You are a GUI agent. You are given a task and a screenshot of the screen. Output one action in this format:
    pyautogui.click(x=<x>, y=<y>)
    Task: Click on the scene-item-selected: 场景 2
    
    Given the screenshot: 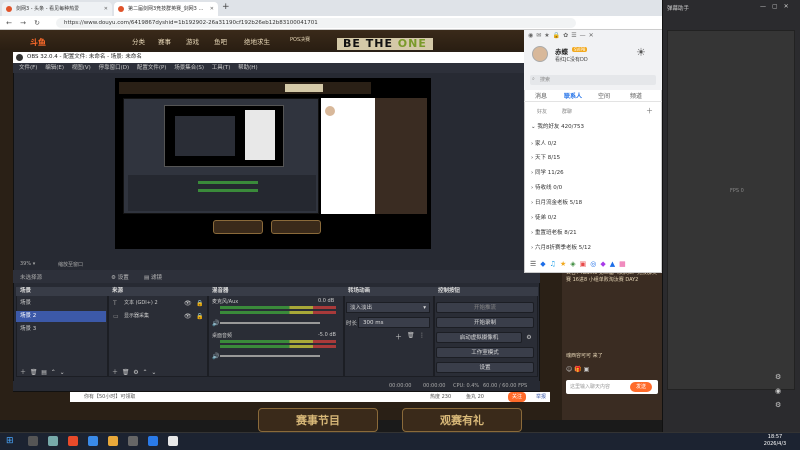 What is the action you would take?
    pyautogui.click(x=61, y=316)
    